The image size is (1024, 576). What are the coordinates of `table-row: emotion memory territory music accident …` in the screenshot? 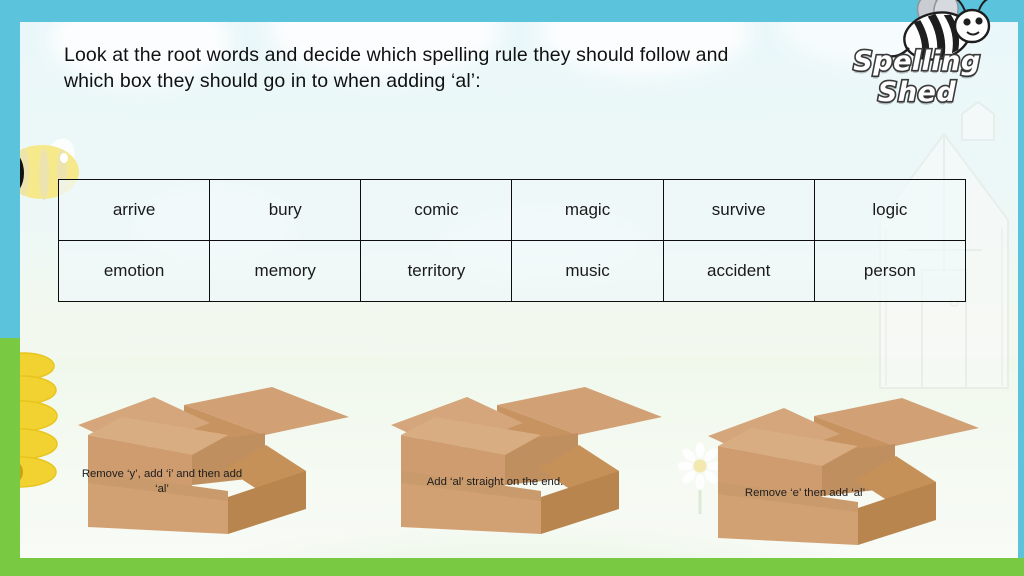 It's located at (512, 271).